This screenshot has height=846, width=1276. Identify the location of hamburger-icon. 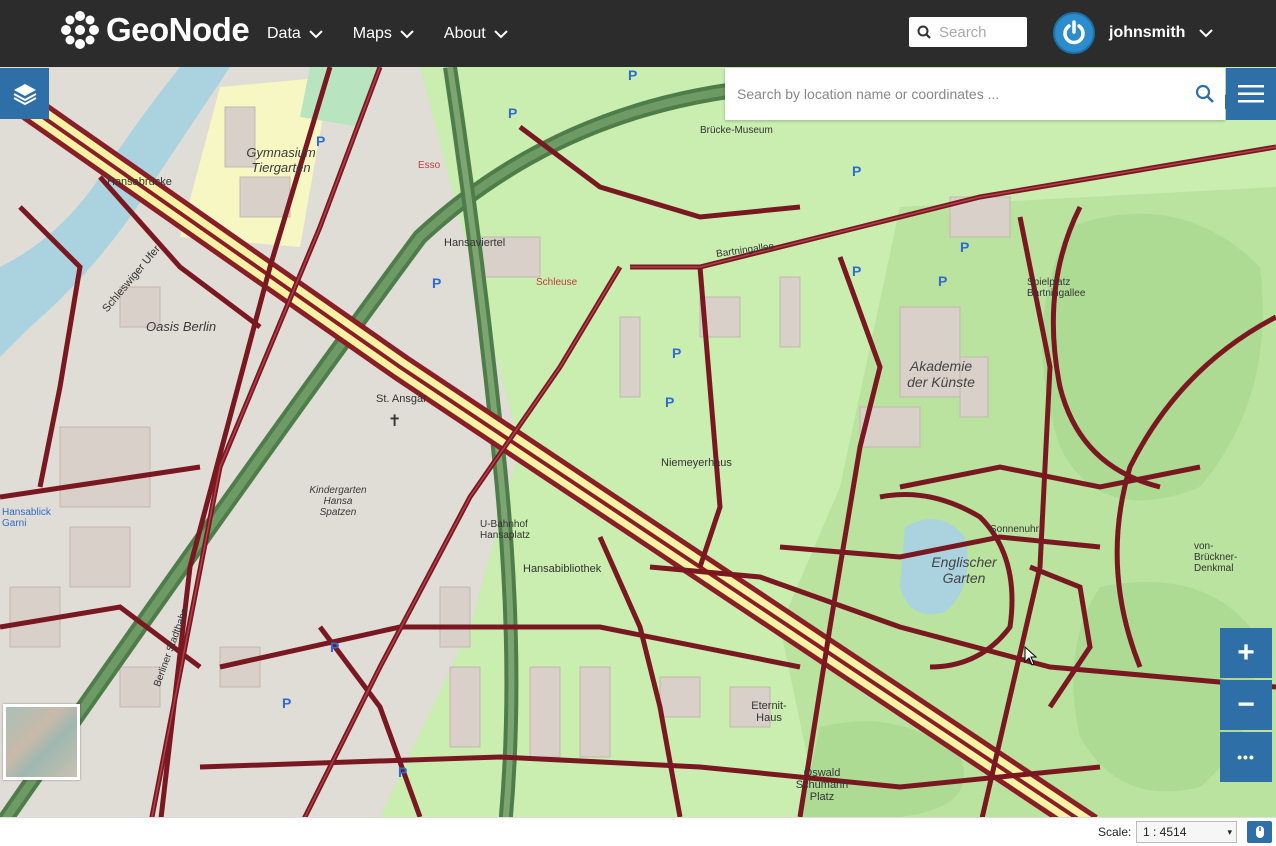
(1251, 94).